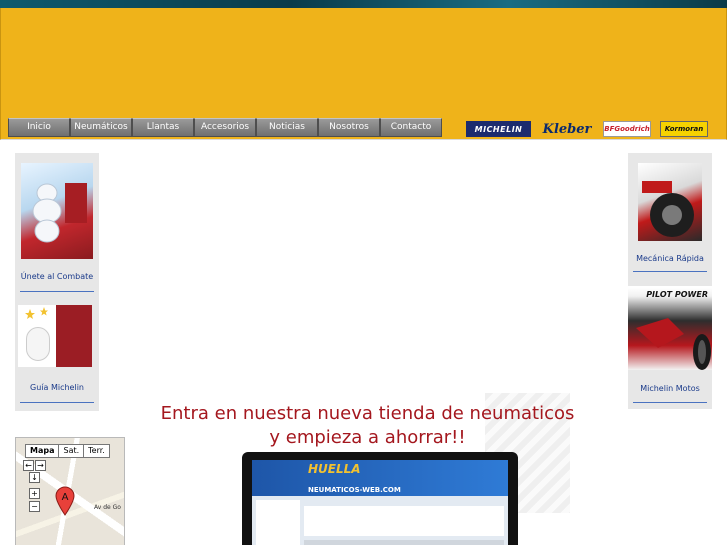  I want to click on zoom-out-icon: −, so click(34, 506).